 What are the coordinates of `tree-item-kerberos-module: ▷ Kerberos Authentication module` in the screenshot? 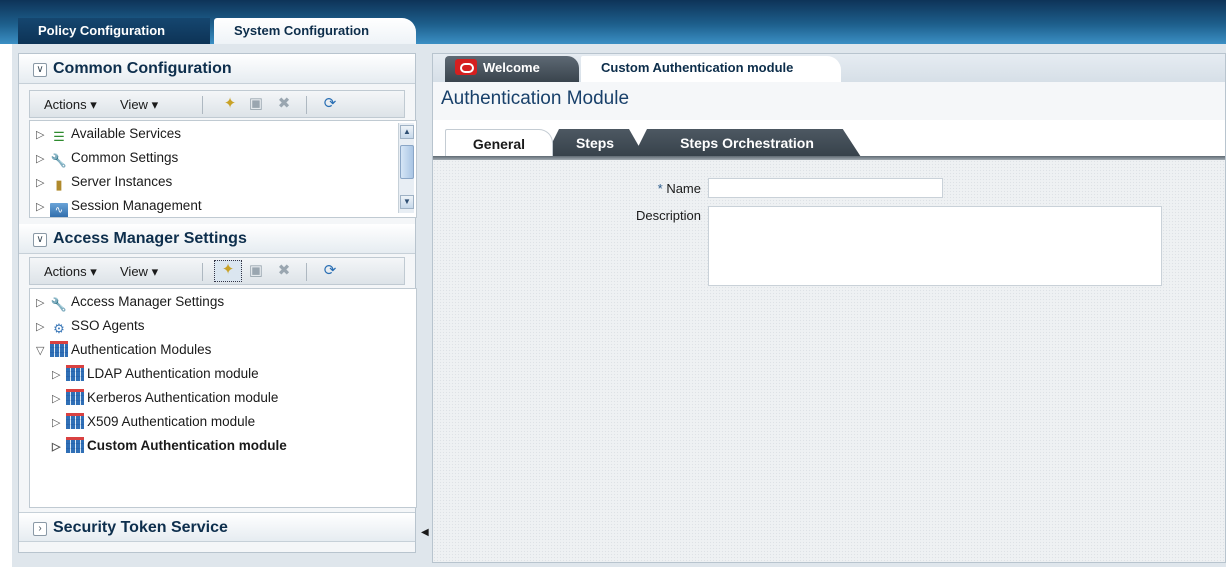 It's located at (165, 399).